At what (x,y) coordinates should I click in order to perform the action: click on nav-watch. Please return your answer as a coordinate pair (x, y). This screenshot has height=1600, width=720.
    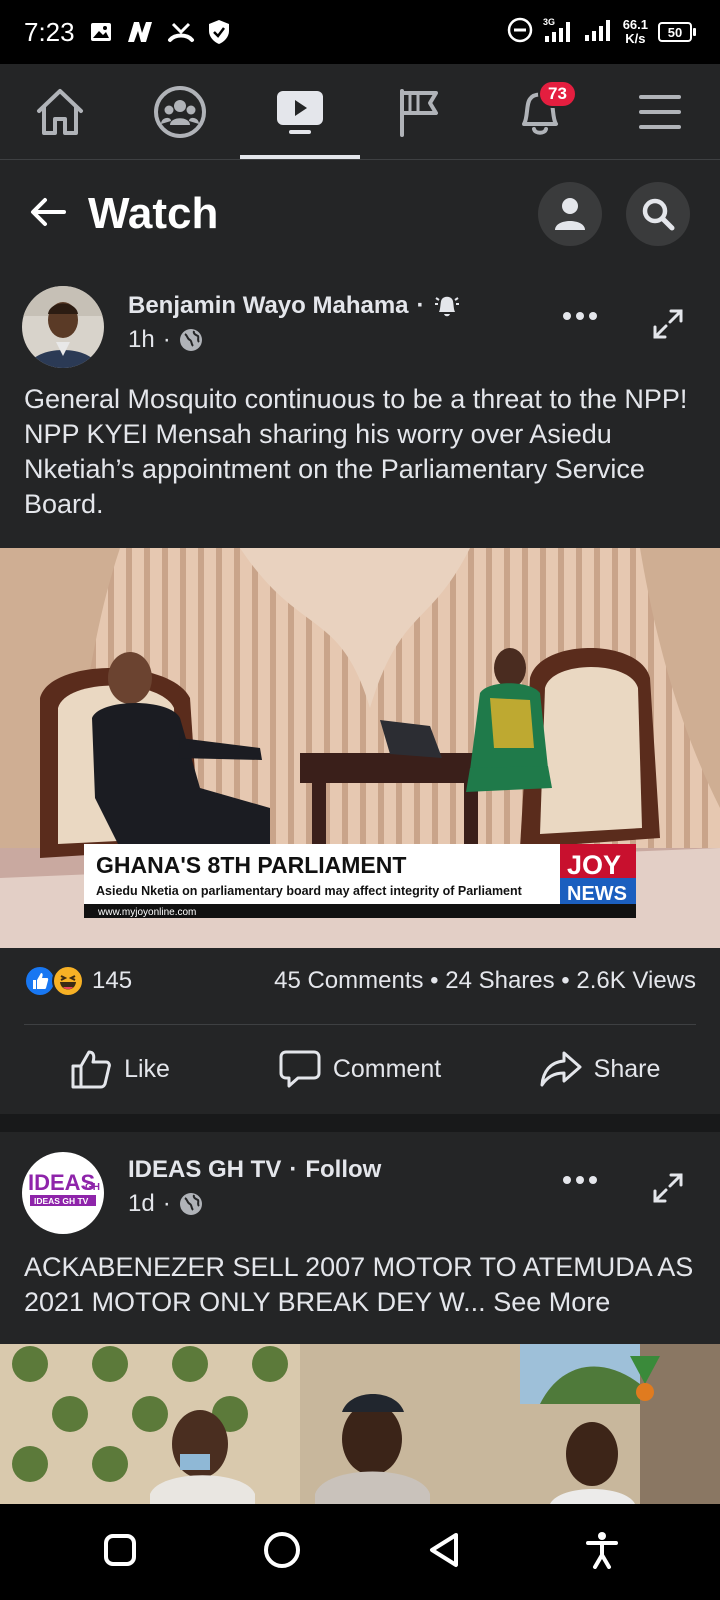
    Looking at the image, I should click on (300, 111).